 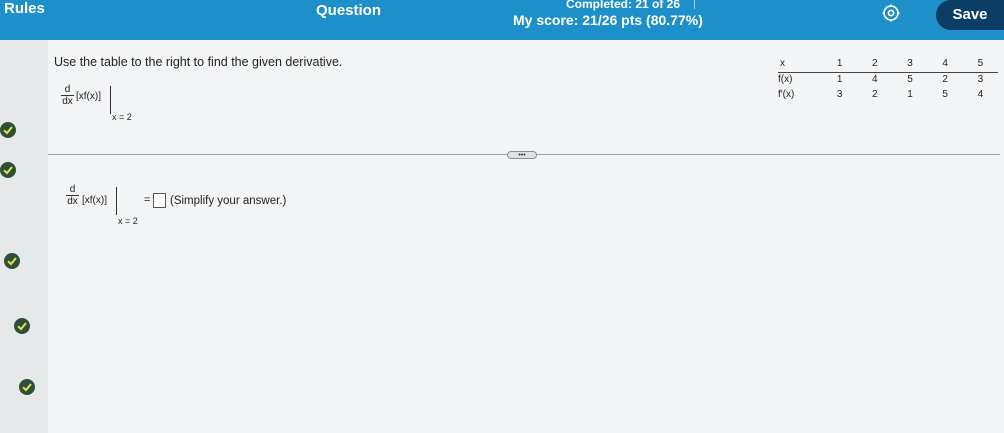 I want to click on equals-sign: =, so click(x=147, y=200).